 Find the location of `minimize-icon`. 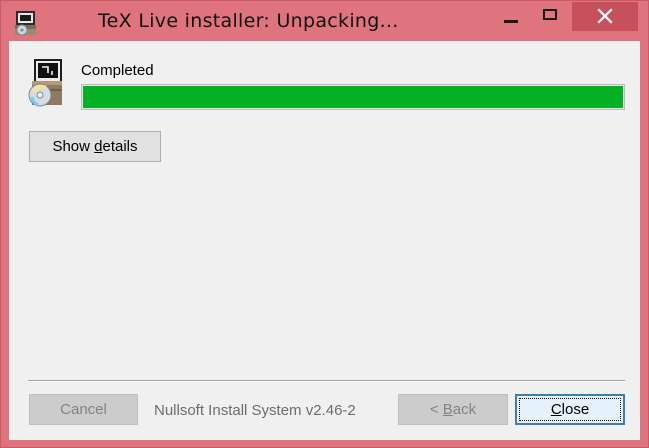

minimize-icon is located at coordinates (511, 21).